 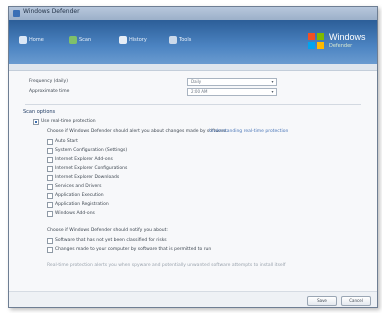 I want to click on save-button: Save, so click(x=322, y=301).